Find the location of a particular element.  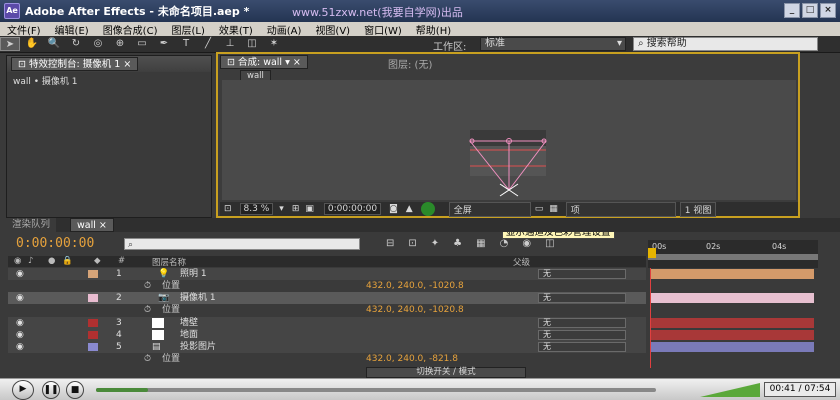

grid-icon: ⊞ is located at coordinates (296, 209).